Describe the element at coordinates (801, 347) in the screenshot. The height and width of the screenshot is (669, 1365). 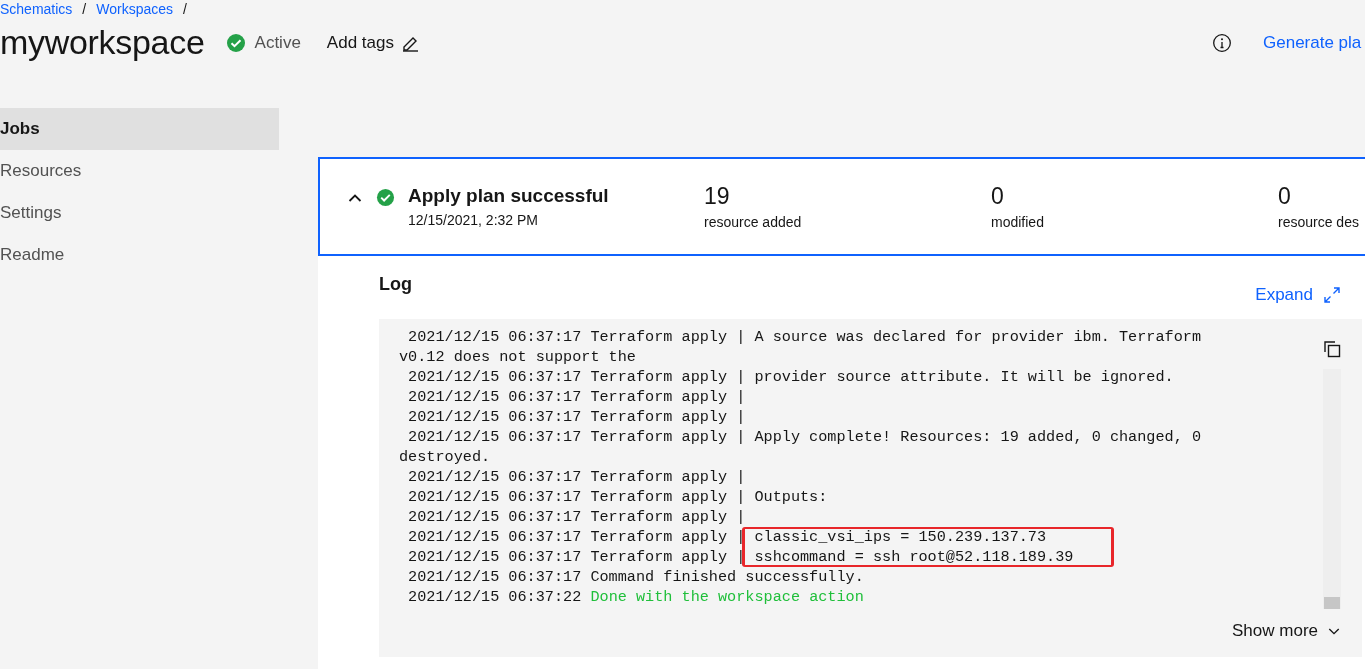
I see `log-line: 2021/12/15 06:37:17 Terraform apply | A source was declared for provider ibm. Terraform v0.12 does not support the` at that location.